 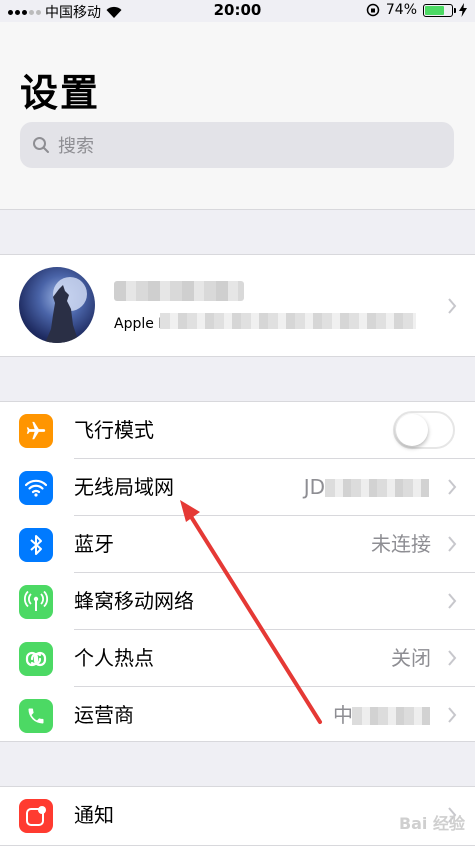 I want to click on baidu-watermark: Bai 经验, so click(x=431, y=823).